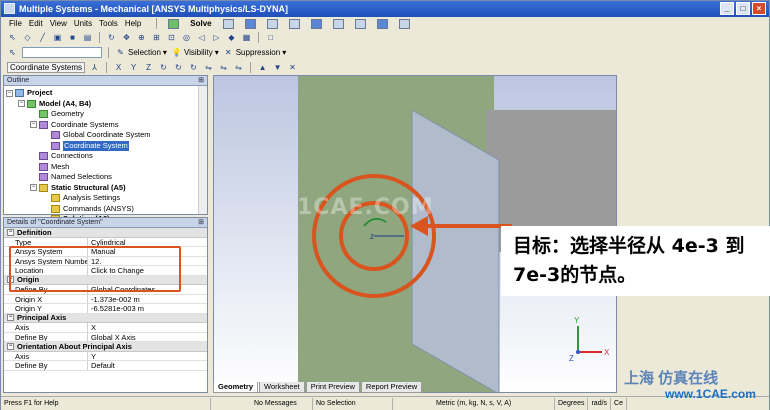 This screenshot has width=770, height=410. Describe the element at coordinates (105, 356) in the screenshot. I see `details-row: Axis Y` at that location.